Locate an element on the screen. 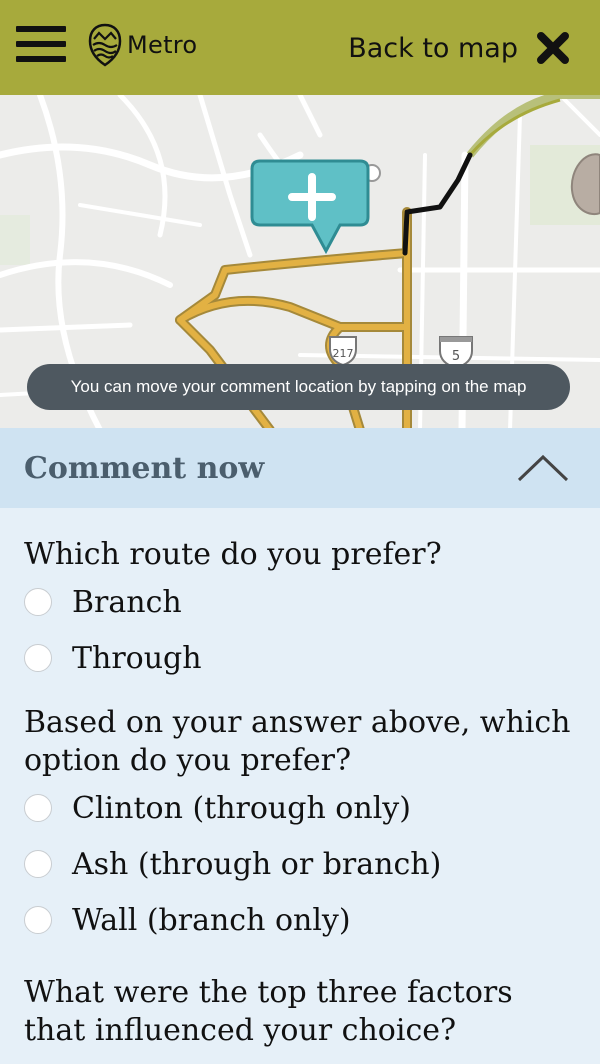 This screenshot has width=600, height=1064. menu-icon is located at coordinates (41, 49).